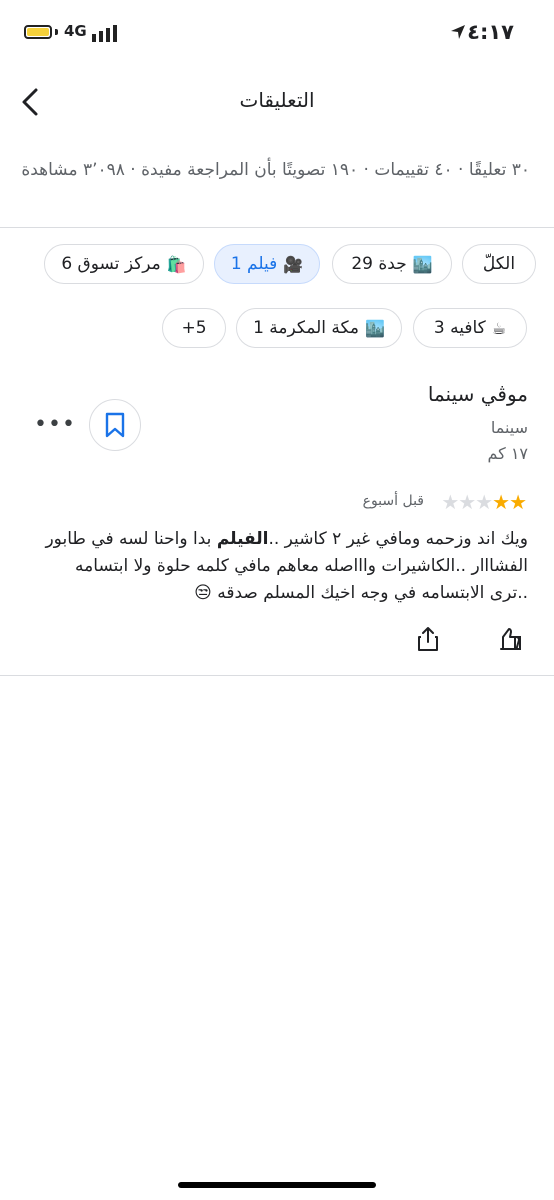 The image size is (554, 1200). Describe the element at coordinates (176, 264) in the screenshot. I see `shopping-bags-icon: 🛍️` at that location.